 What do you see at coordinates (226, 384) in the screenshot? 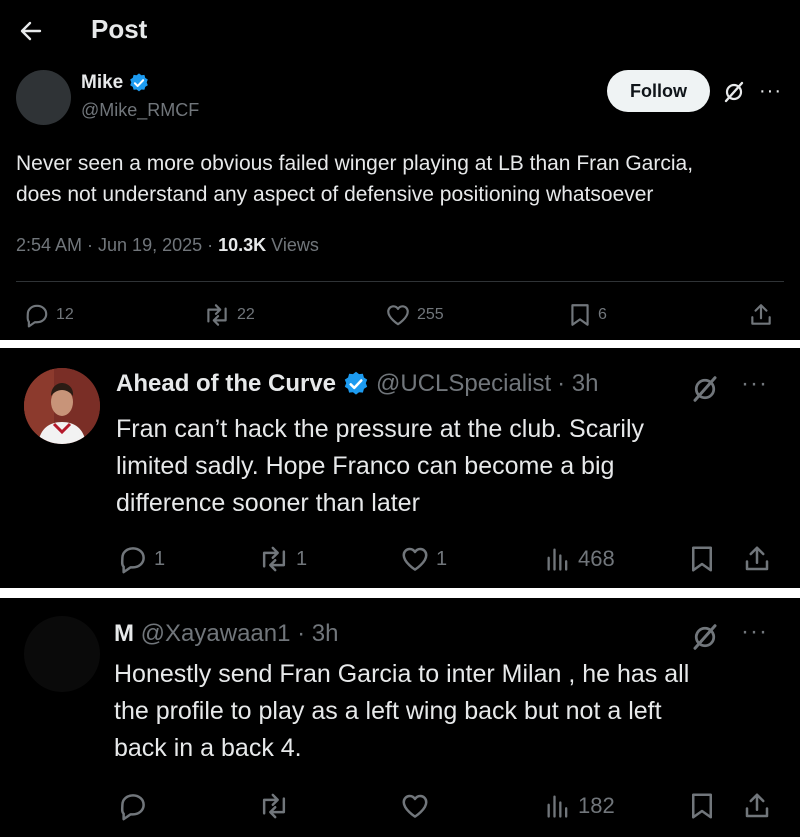
I see `author-name: Ahead of the Curve` at bounding box center [226, 384].